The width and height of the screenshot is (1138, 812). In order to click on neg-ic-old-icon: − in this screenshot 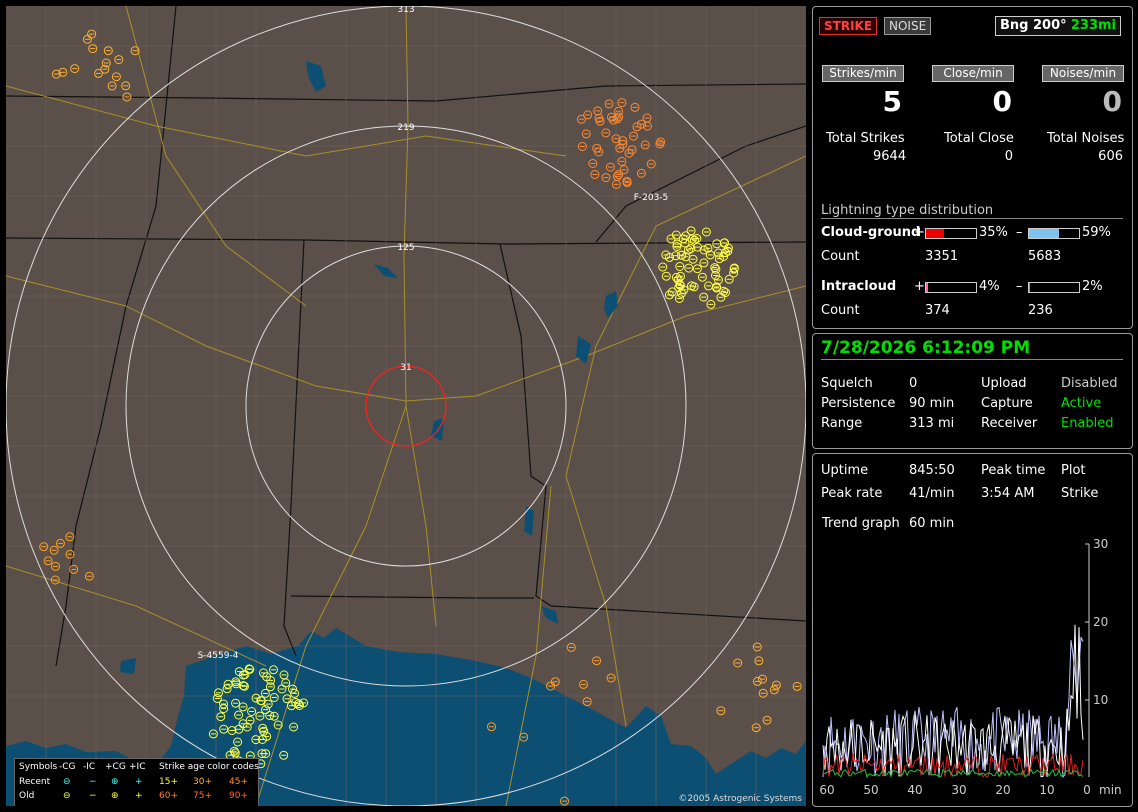, I will do `click(93, 796)`.